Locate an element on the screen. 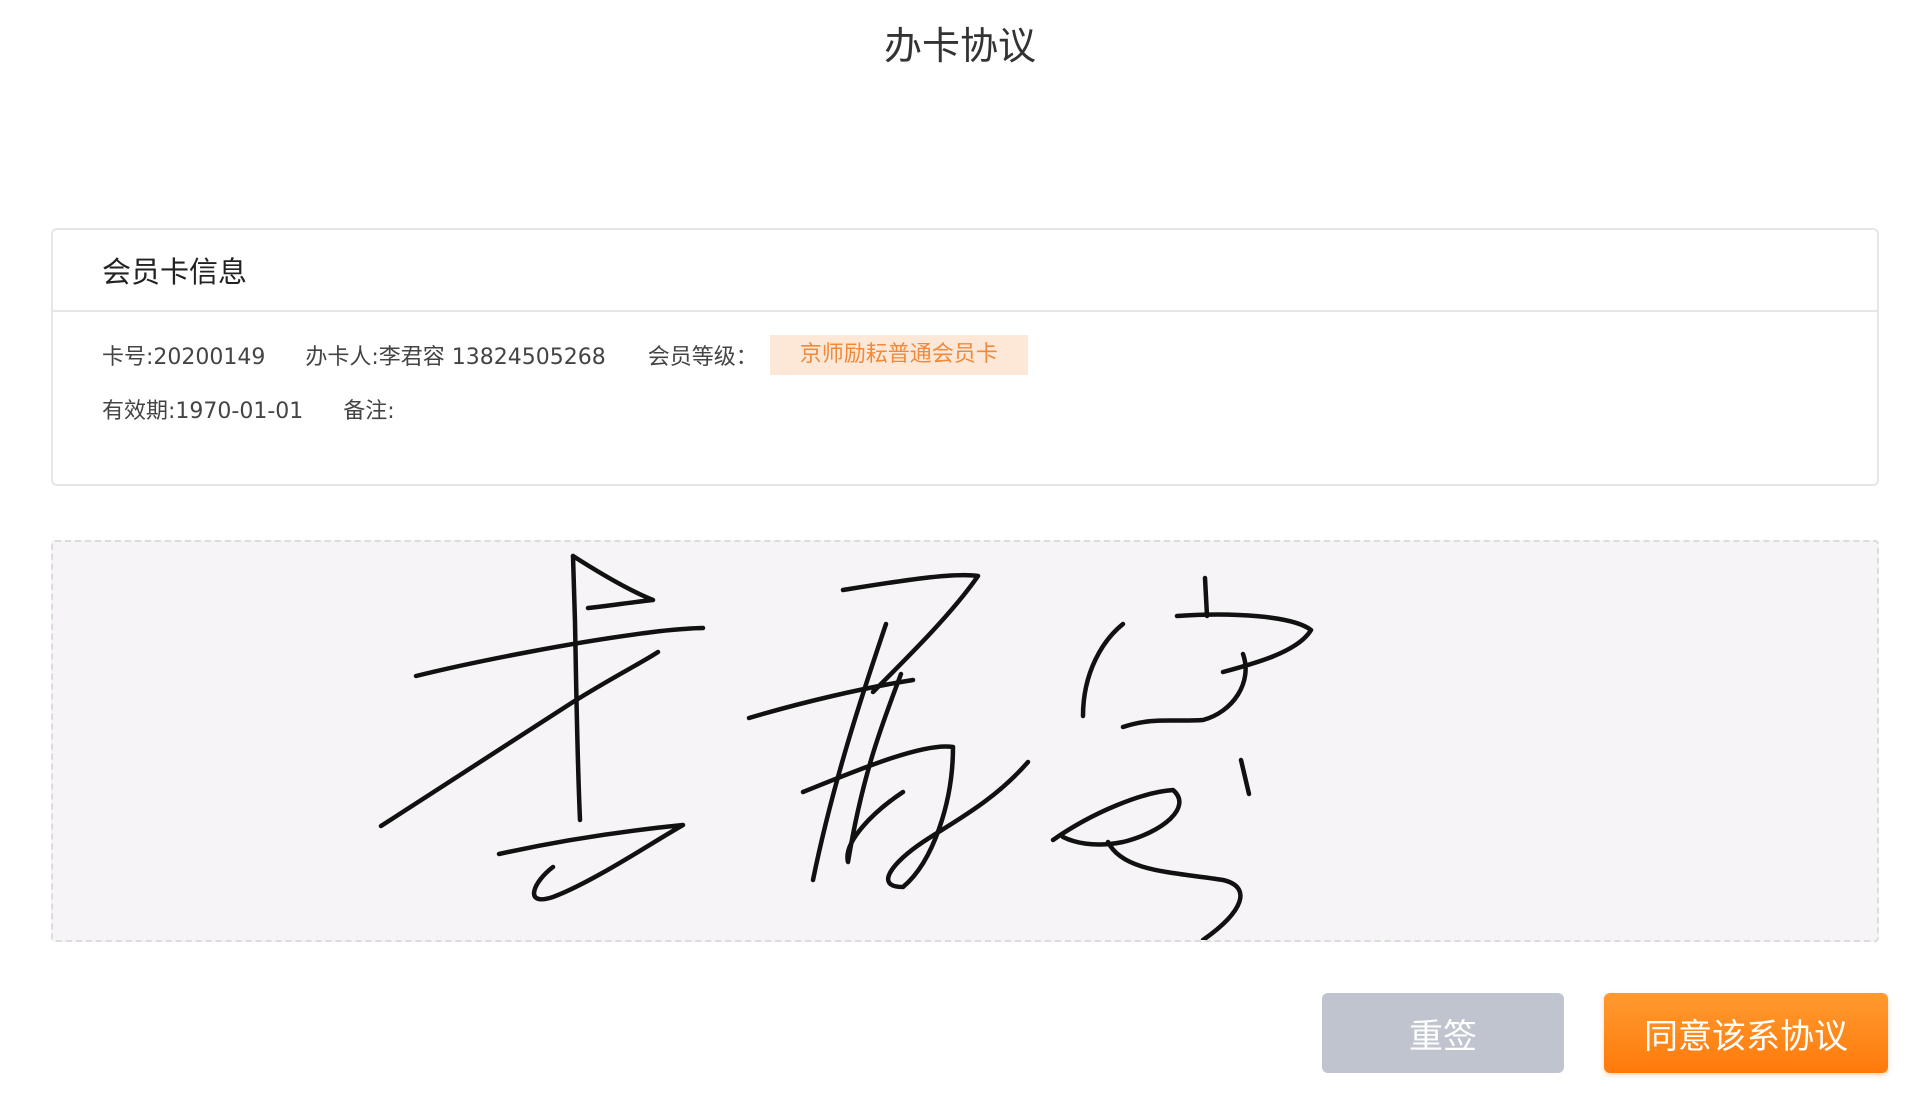 Image resolution: width=1920 pixels, height=1116 pixels. applicant-info: 办卡人:李君容 13824505268 is located at coordinates (455, 357).